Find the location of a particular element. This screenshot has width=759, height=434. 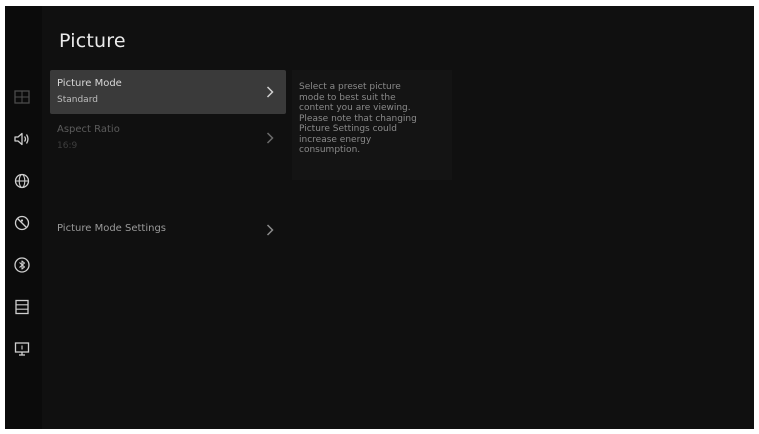

menu-item-aspect-ratio: Aspect Ratio 16:9 is located at coordinates (168, 138).